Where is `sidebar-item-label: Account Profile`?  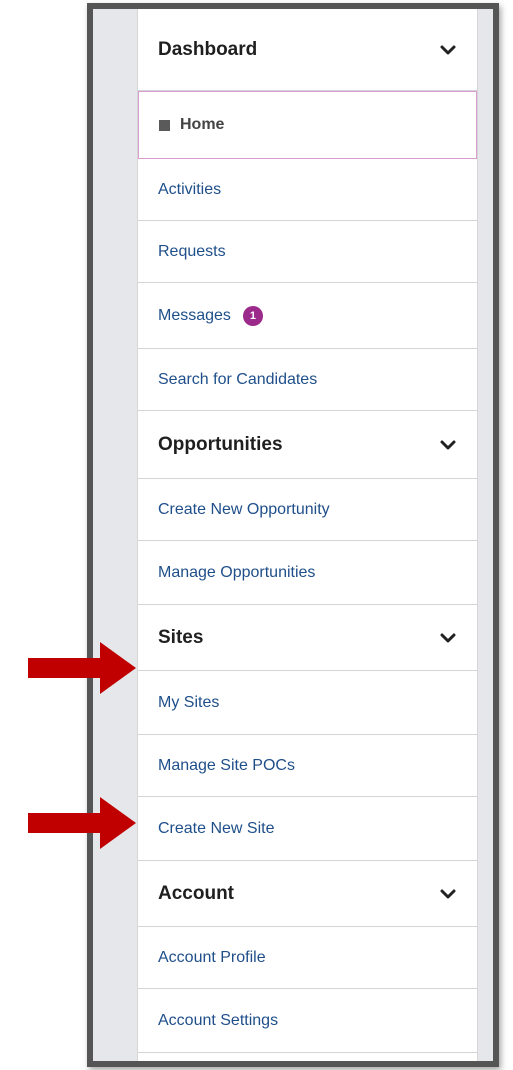 sidebar-item-label: Account Profile is located at coordinates (212, 957).